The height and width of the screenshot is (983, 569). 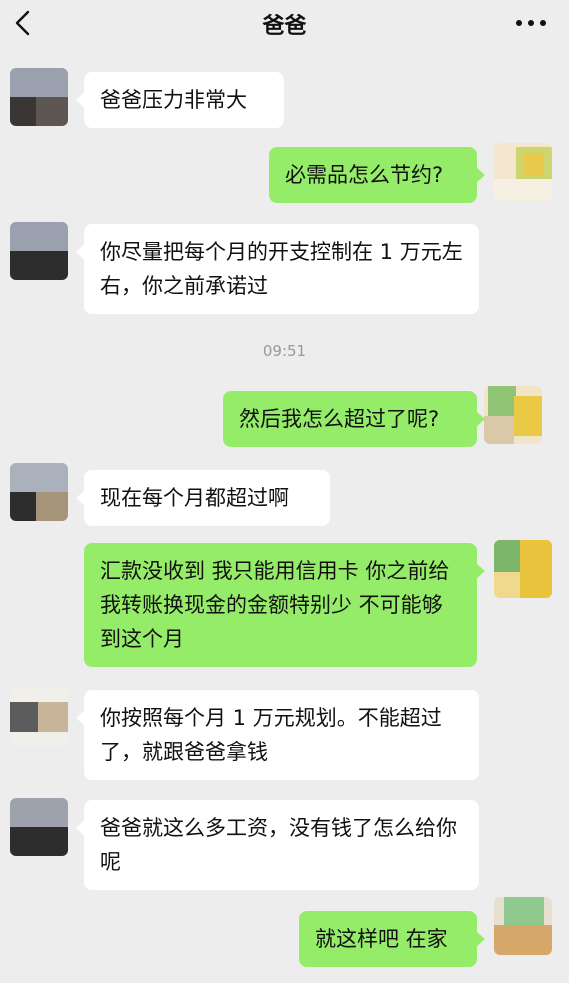 I want to click on message-bubble-sent: 然后我怎么超过了呢?, so click(x=354, y=419).